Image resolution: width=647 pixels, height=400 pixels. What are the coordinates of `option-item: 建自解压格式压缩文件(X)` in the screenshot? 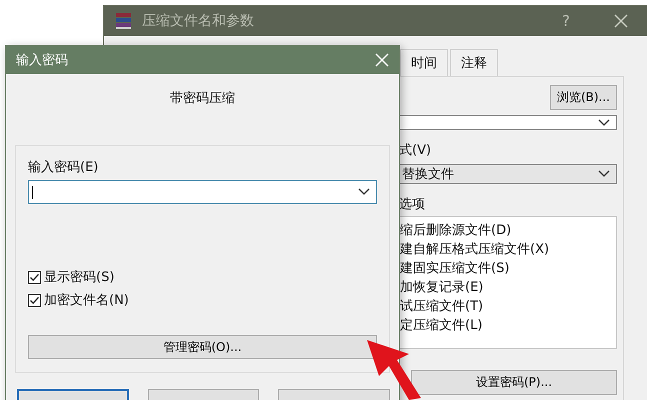 It's located at (508, 249).